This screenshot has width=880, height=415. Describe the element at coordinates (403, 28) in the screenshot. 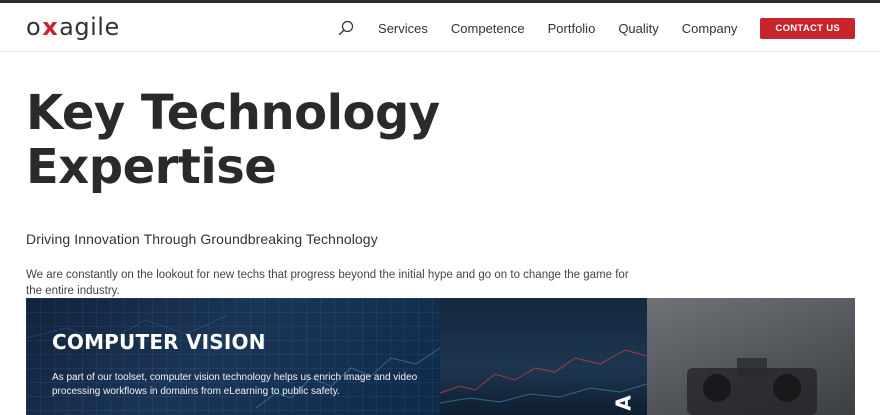

I see `nav-services: Services` at that location.